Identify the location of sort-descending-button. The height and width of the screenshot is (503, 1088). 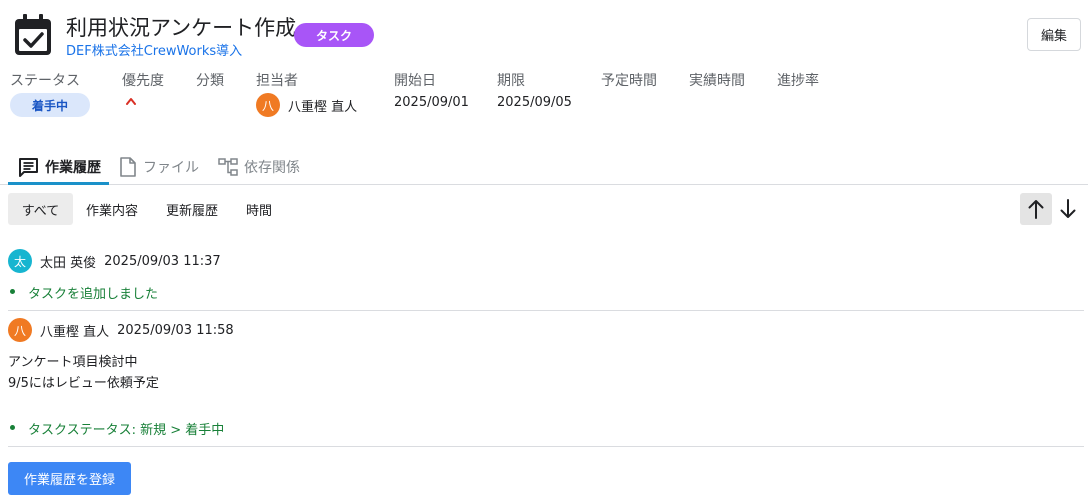
(1068, 209).